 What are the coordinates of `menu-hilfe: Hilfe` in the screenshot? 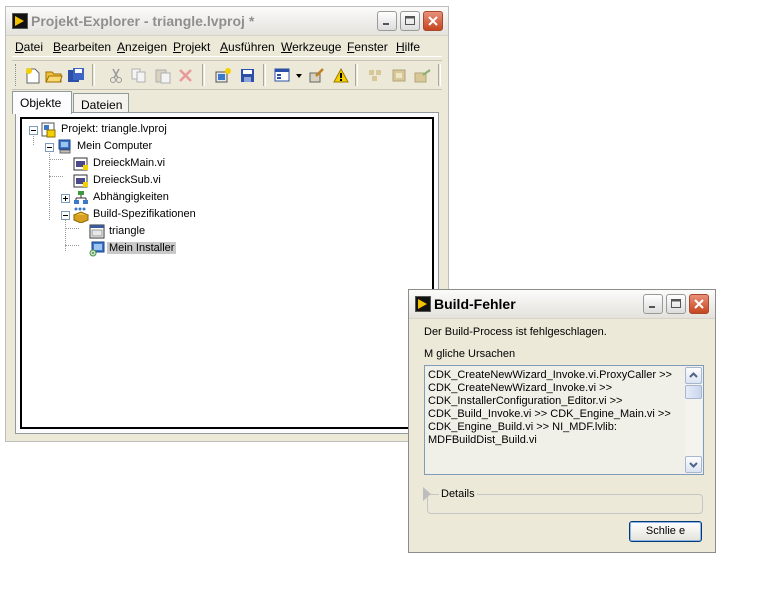 It's located at (408, 47).